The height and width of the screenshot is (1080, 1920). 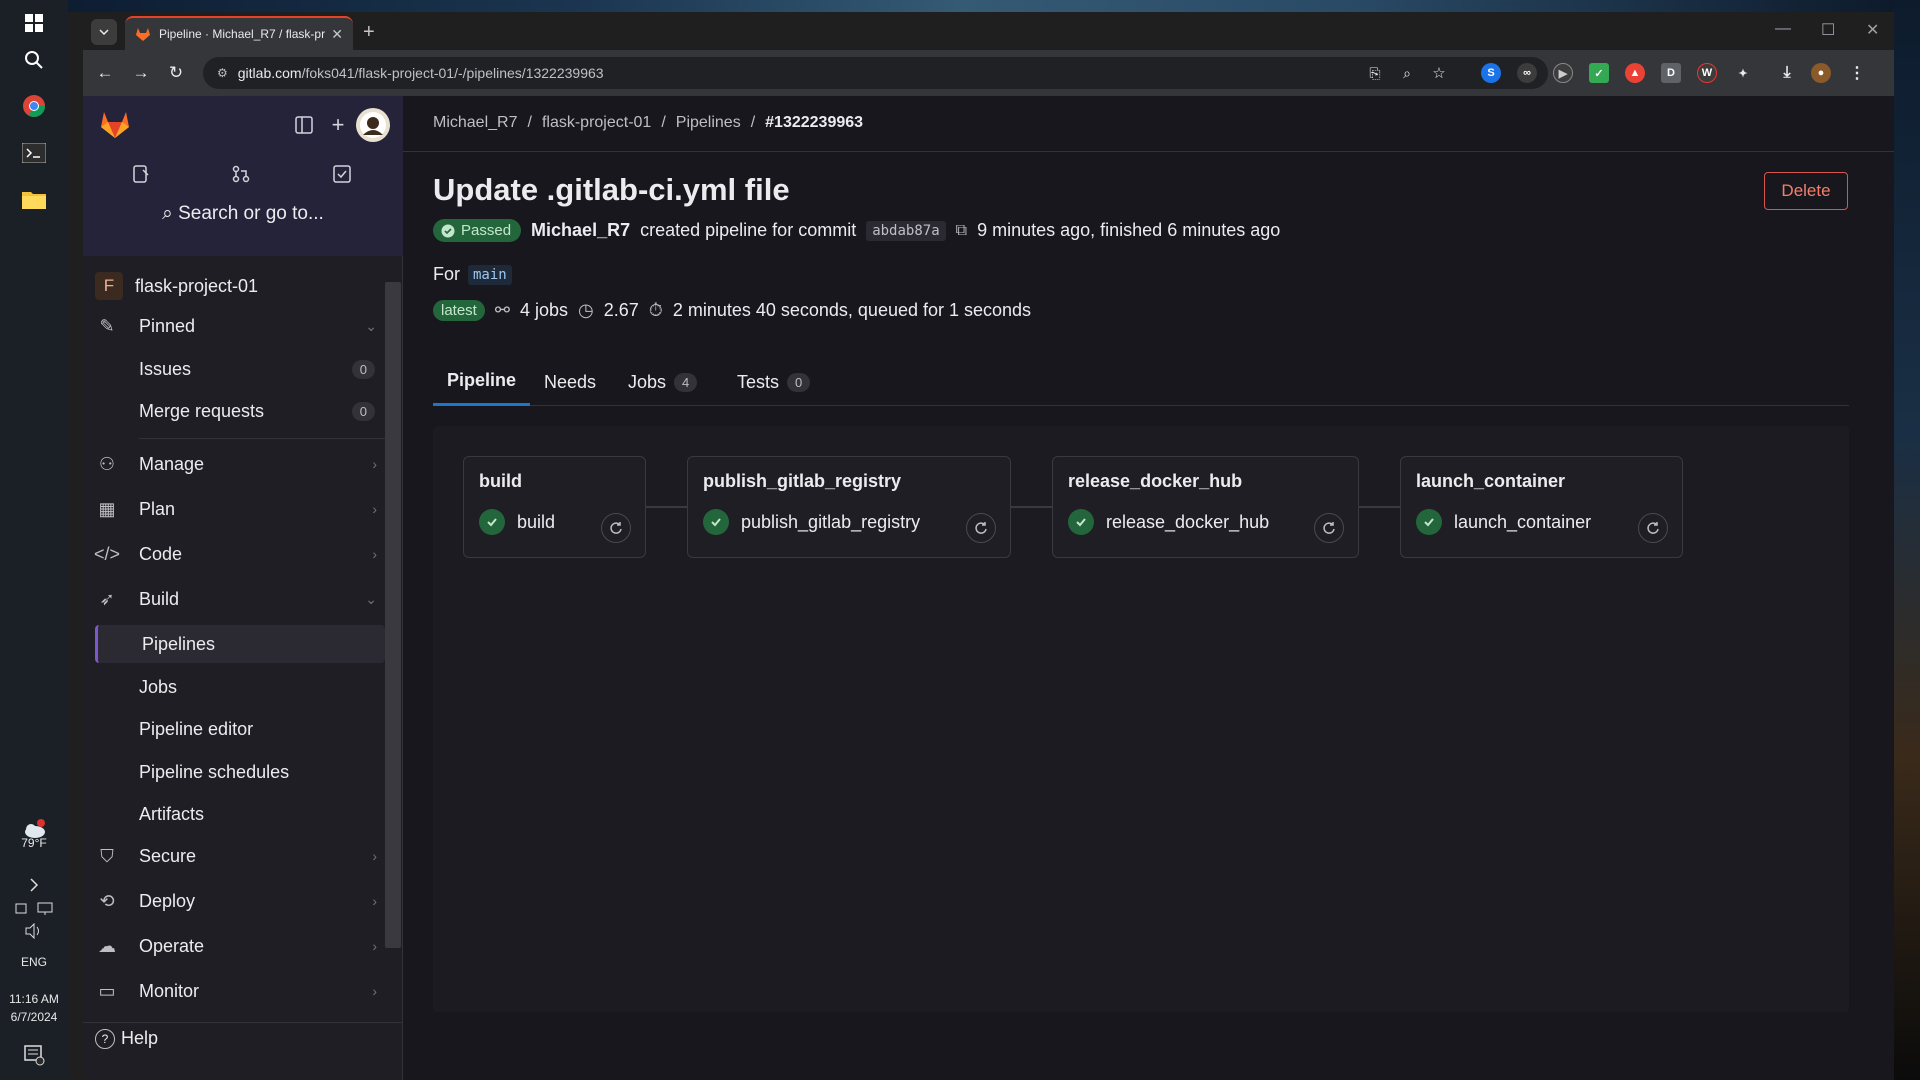 I want to click on extension-6-icon: D, so click(x=1671, y=73).